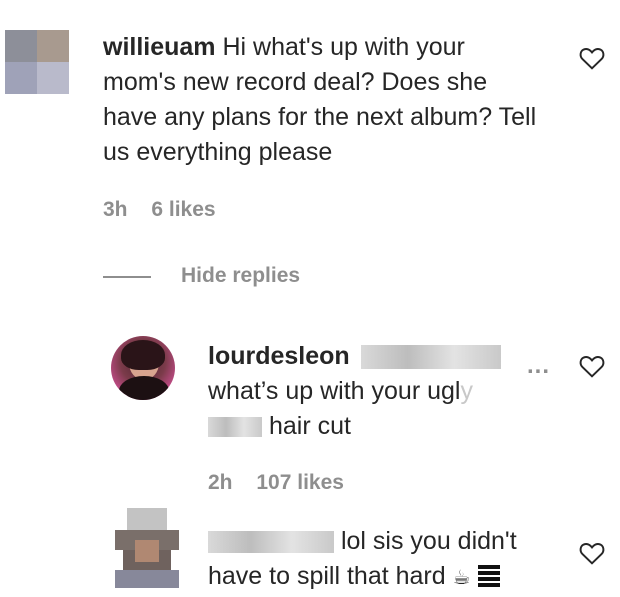 This screenshot has width=620, height=597. What do you see at coordinates (461, 578) in the screenshot?
I see `coffee-emoji: ☕` at bounding box center [461, 578].